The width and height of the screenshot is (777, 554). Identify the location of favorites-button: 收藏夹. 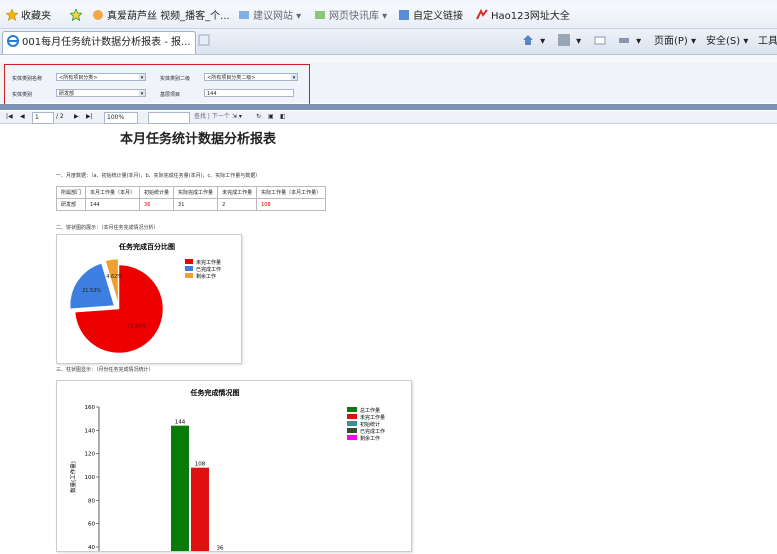
(28, 17).